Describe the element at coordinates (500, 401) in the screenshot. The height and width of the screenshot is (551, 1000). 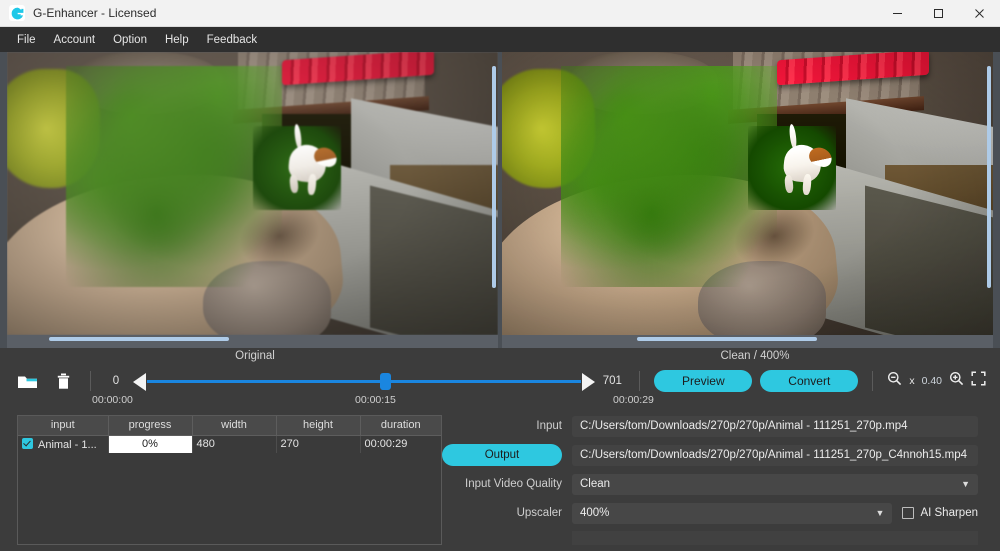
I see `timecode-row: 00:00:00 00:00:15 00:00:29` at that location.